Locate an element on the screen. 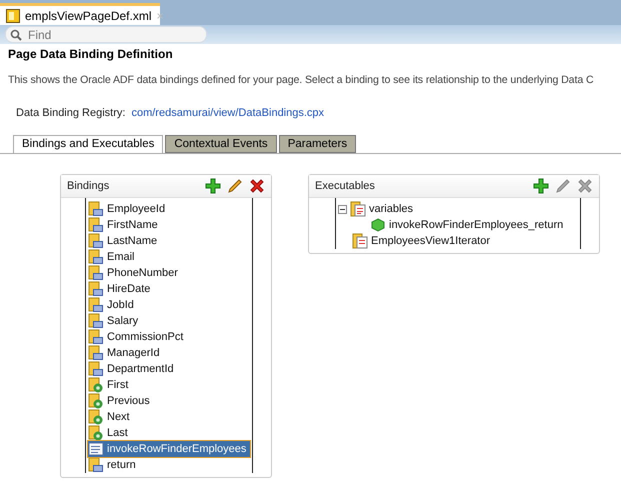 The image size is (621, 486). binding-item: JobId is located at coordinates (169, 305).